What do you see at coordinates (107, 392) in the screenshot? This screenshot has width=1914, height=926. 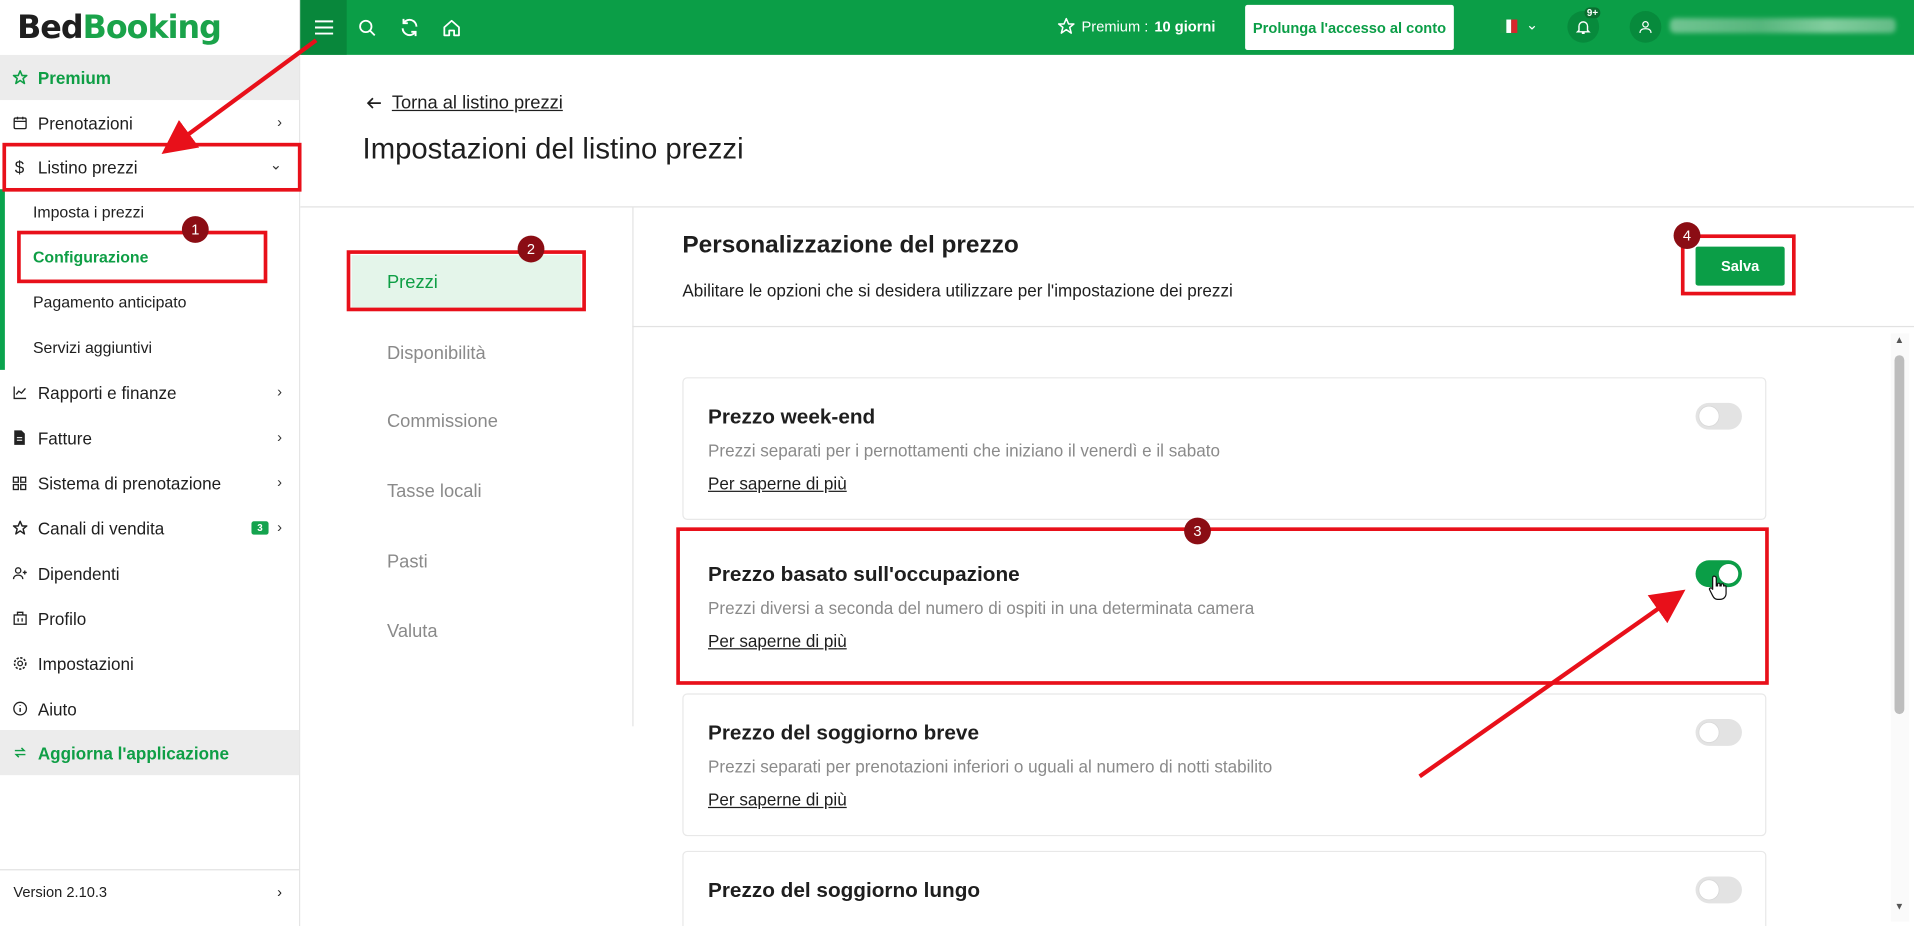 I see `sidebar-item-label: Rapporti e finanze` at bounding box center [107, 392].